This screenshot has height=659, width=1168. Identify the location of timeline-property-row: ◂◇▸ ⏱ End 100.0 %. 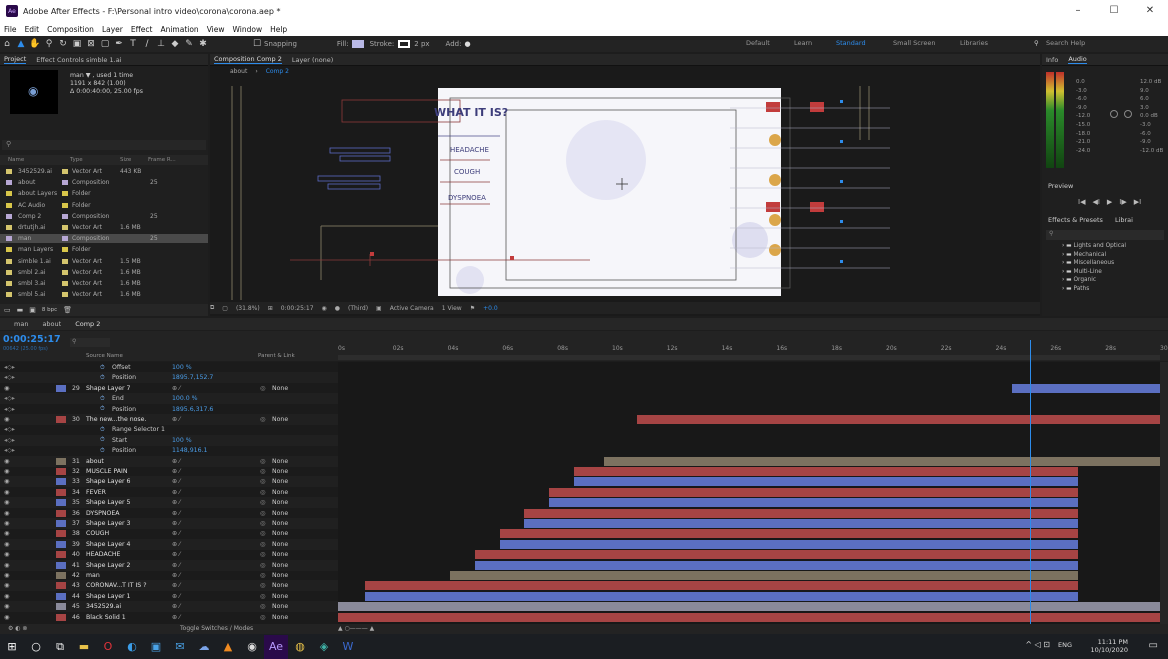
(169, 399).